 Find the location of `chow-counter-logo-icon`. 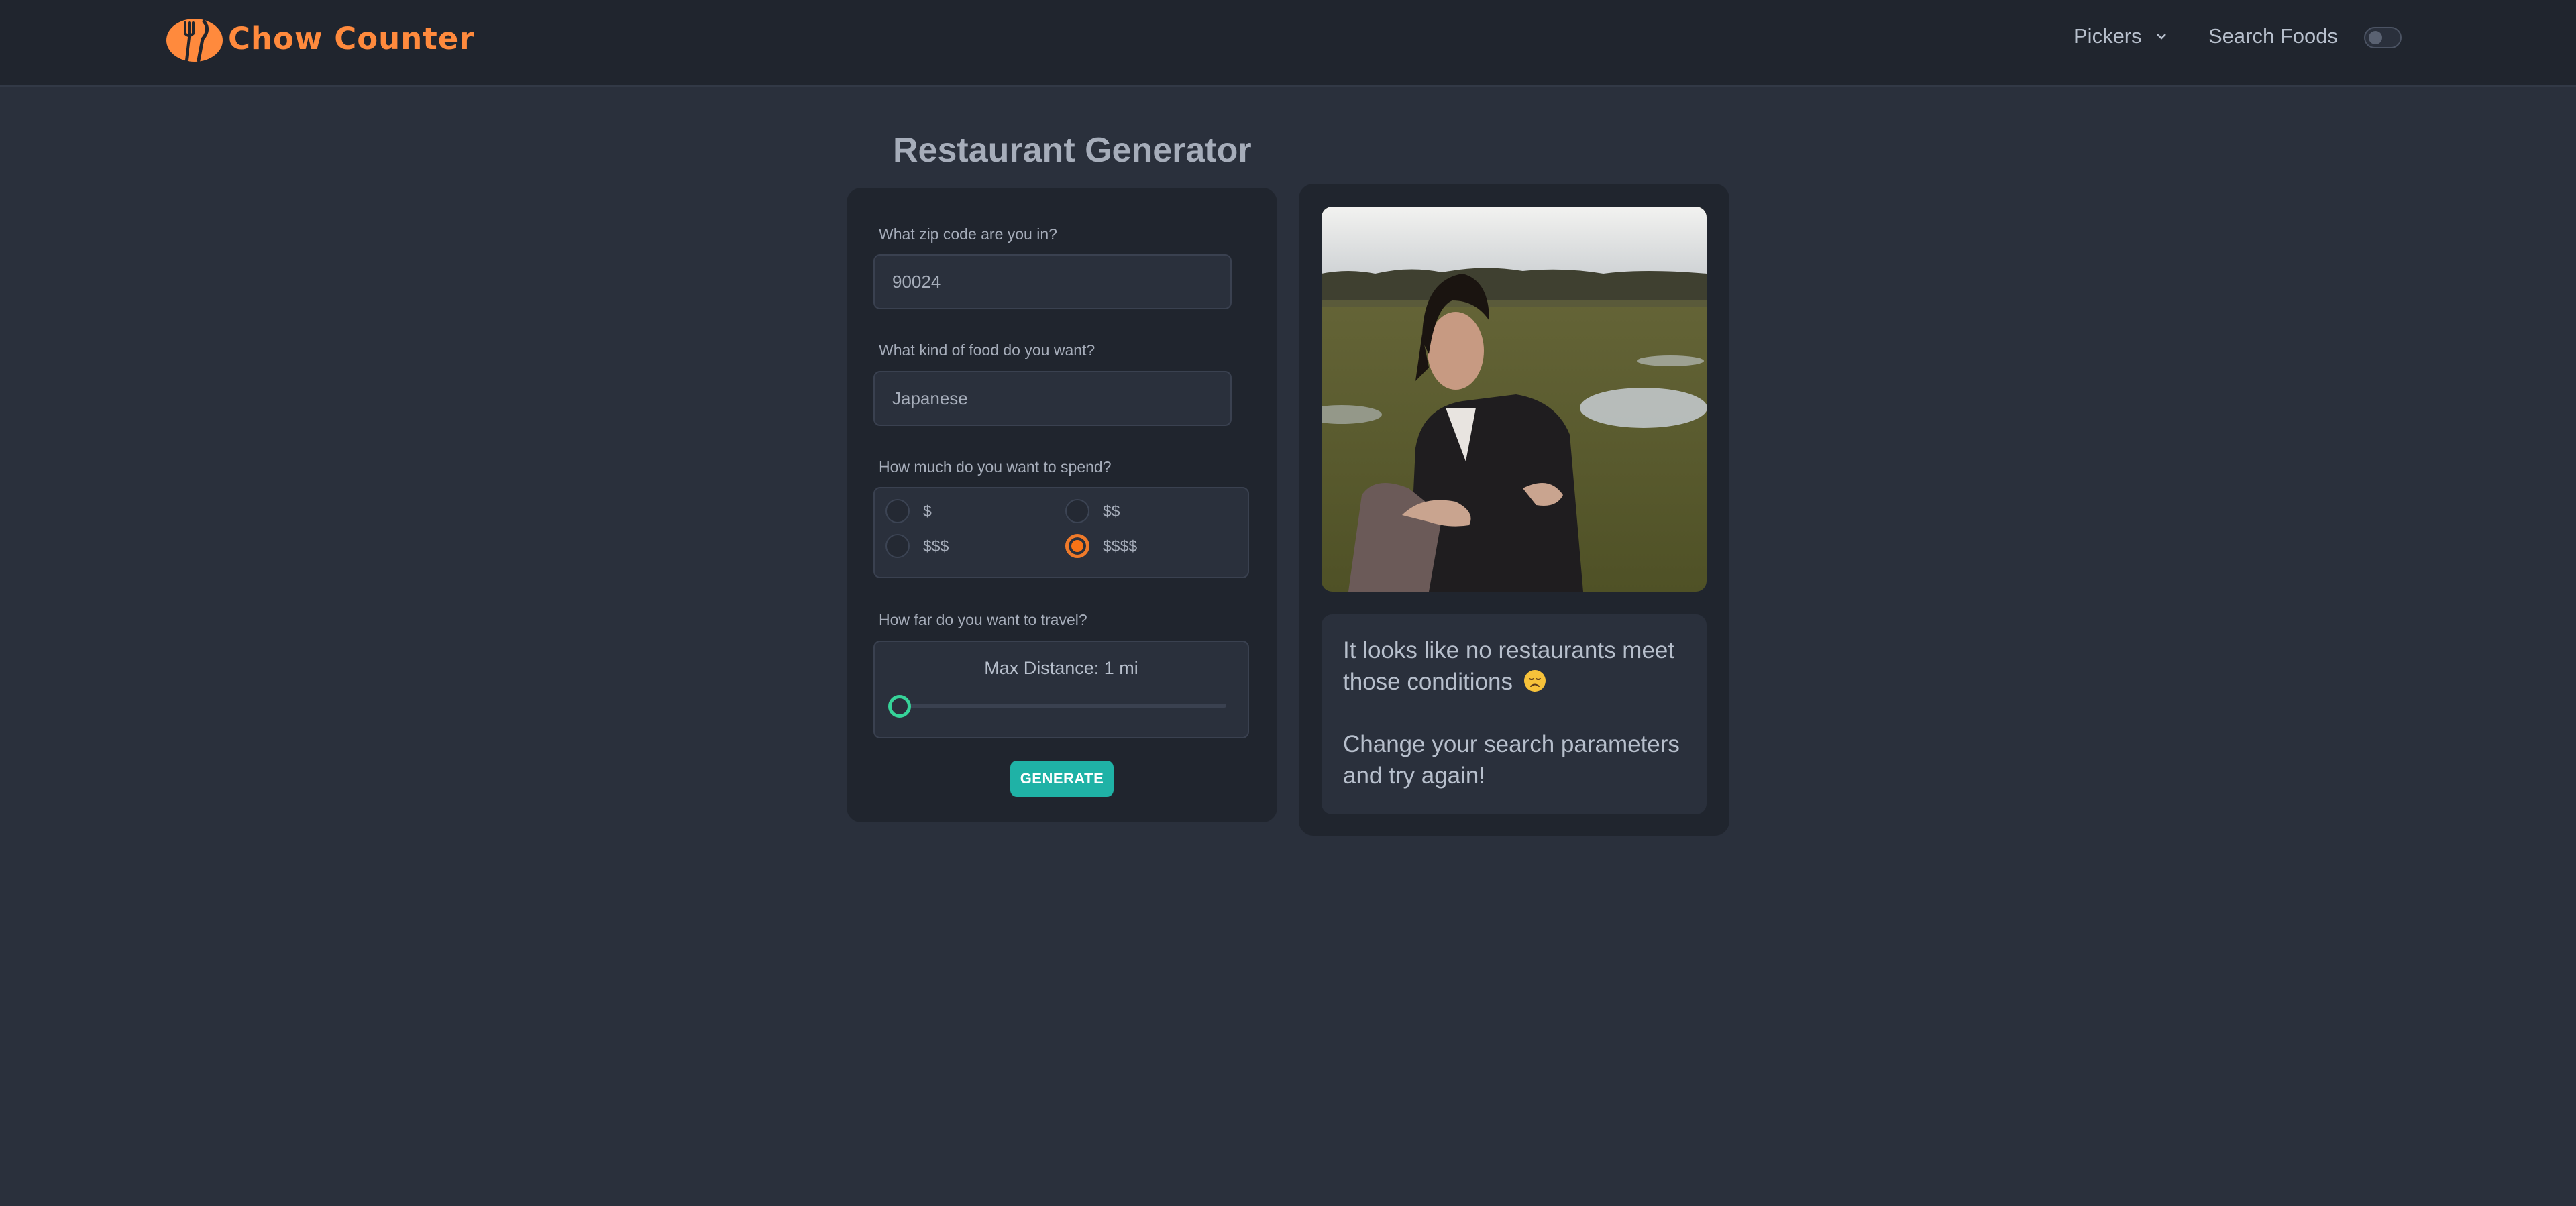

chow-counter-logo-icon is located at coordinates (194, 40).